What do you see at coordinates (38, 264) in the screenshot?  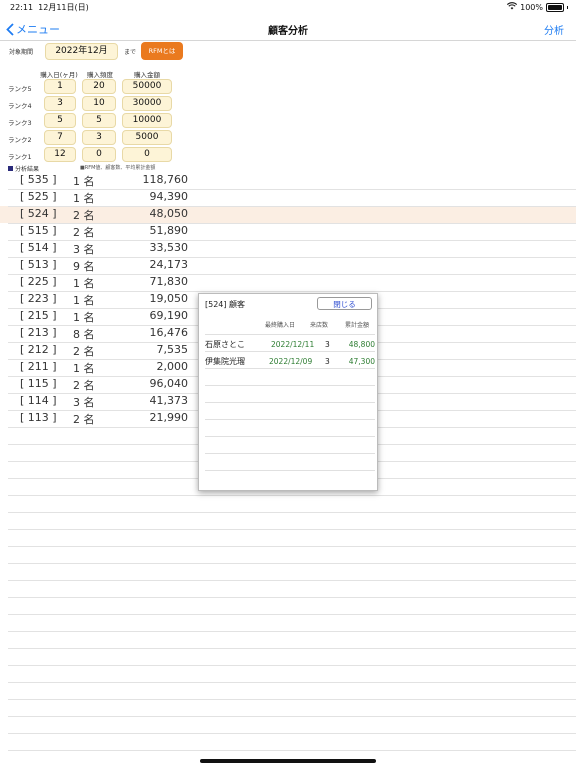 I see `result-code: [ 513 ]` at bounding box center [38, 264].